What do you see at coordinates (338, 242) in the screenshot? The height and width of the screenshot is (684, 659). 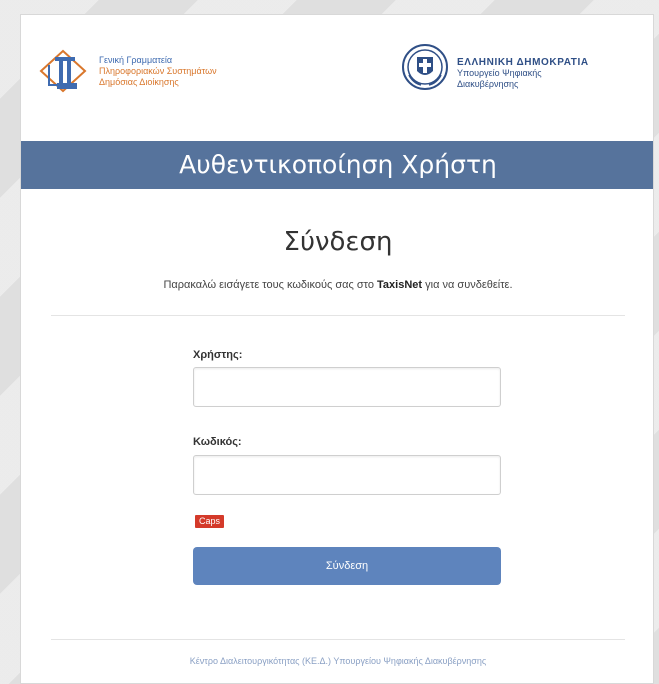 I see `login-heading: Σύνδεση` at bounding box center [338, 242].